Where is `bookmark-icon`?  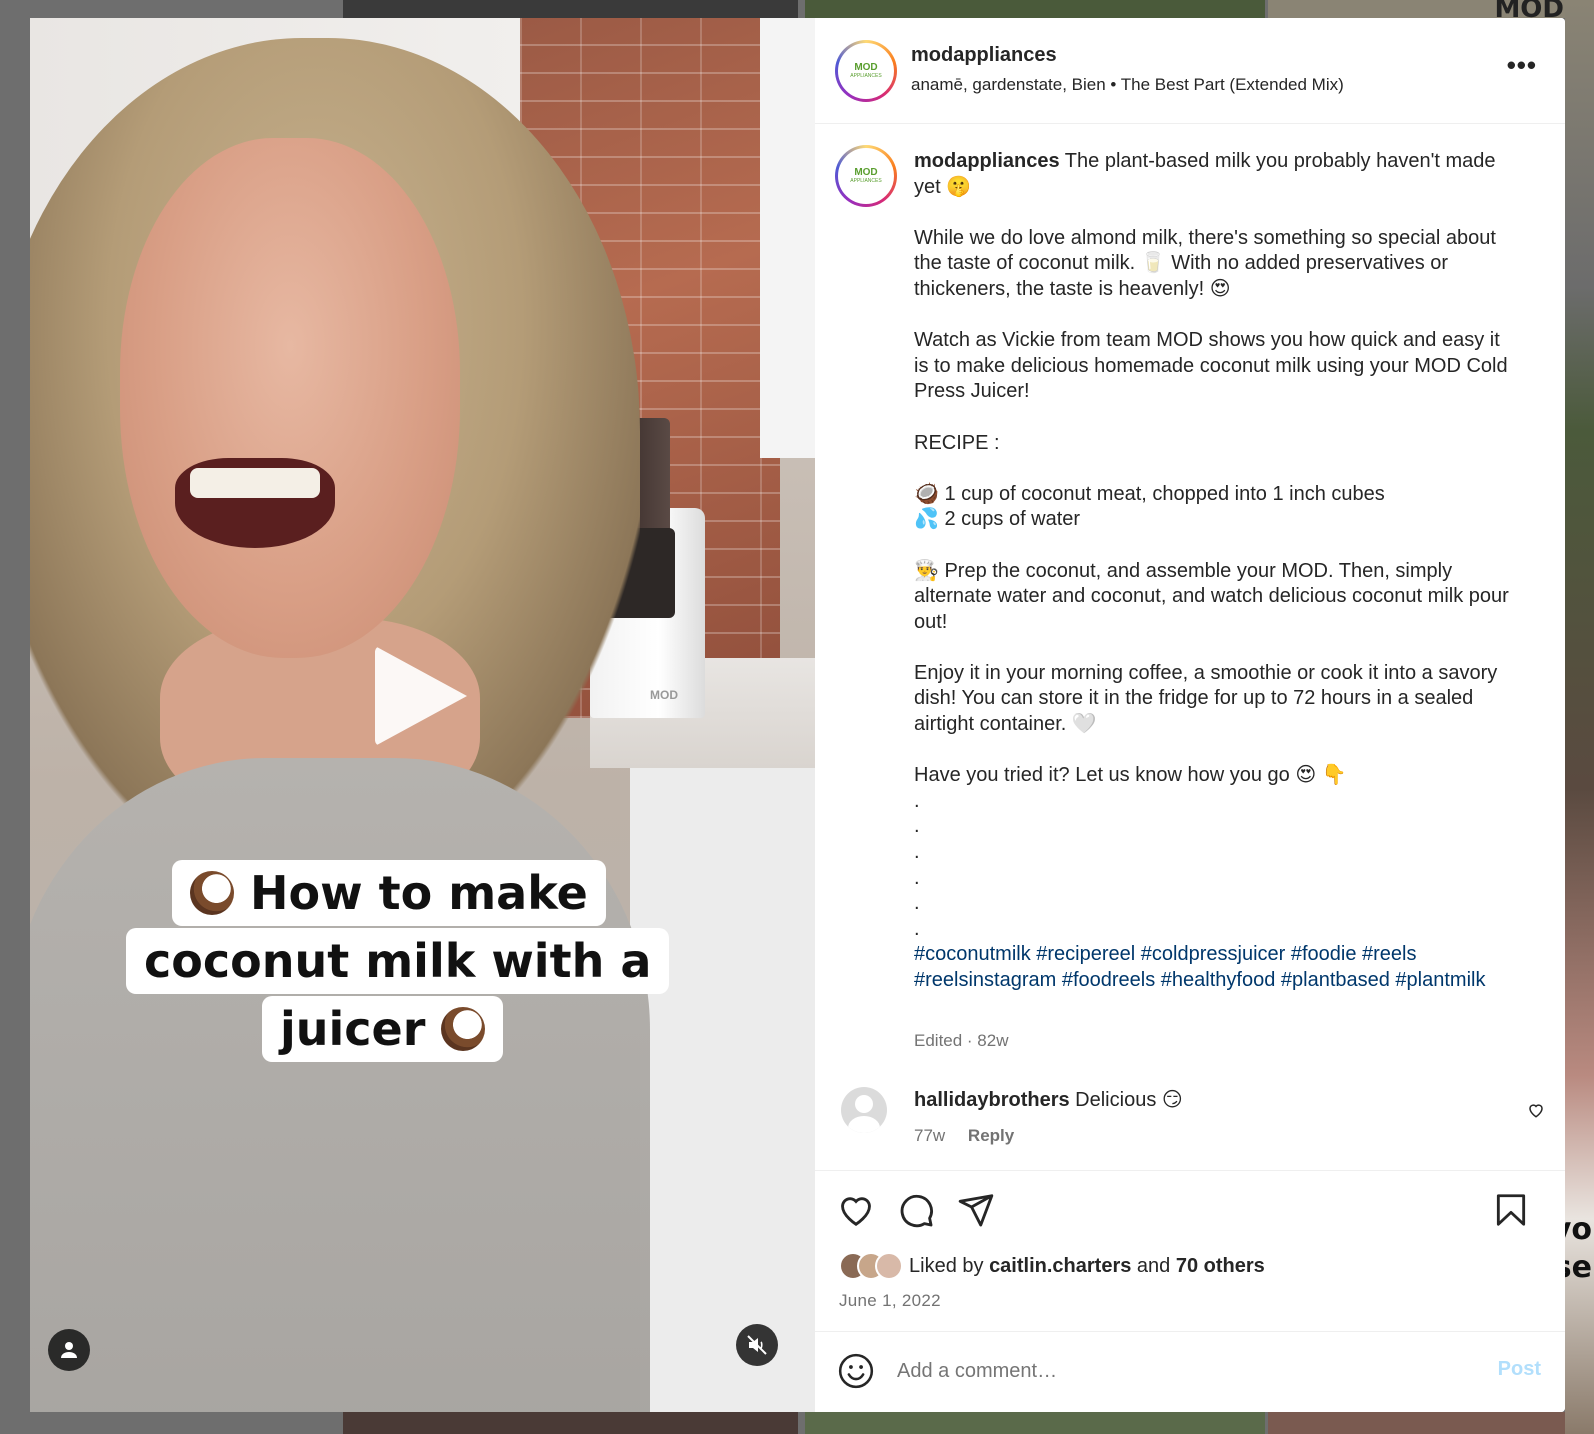
bookmark-icon is located at coordinates (1512, 1211).